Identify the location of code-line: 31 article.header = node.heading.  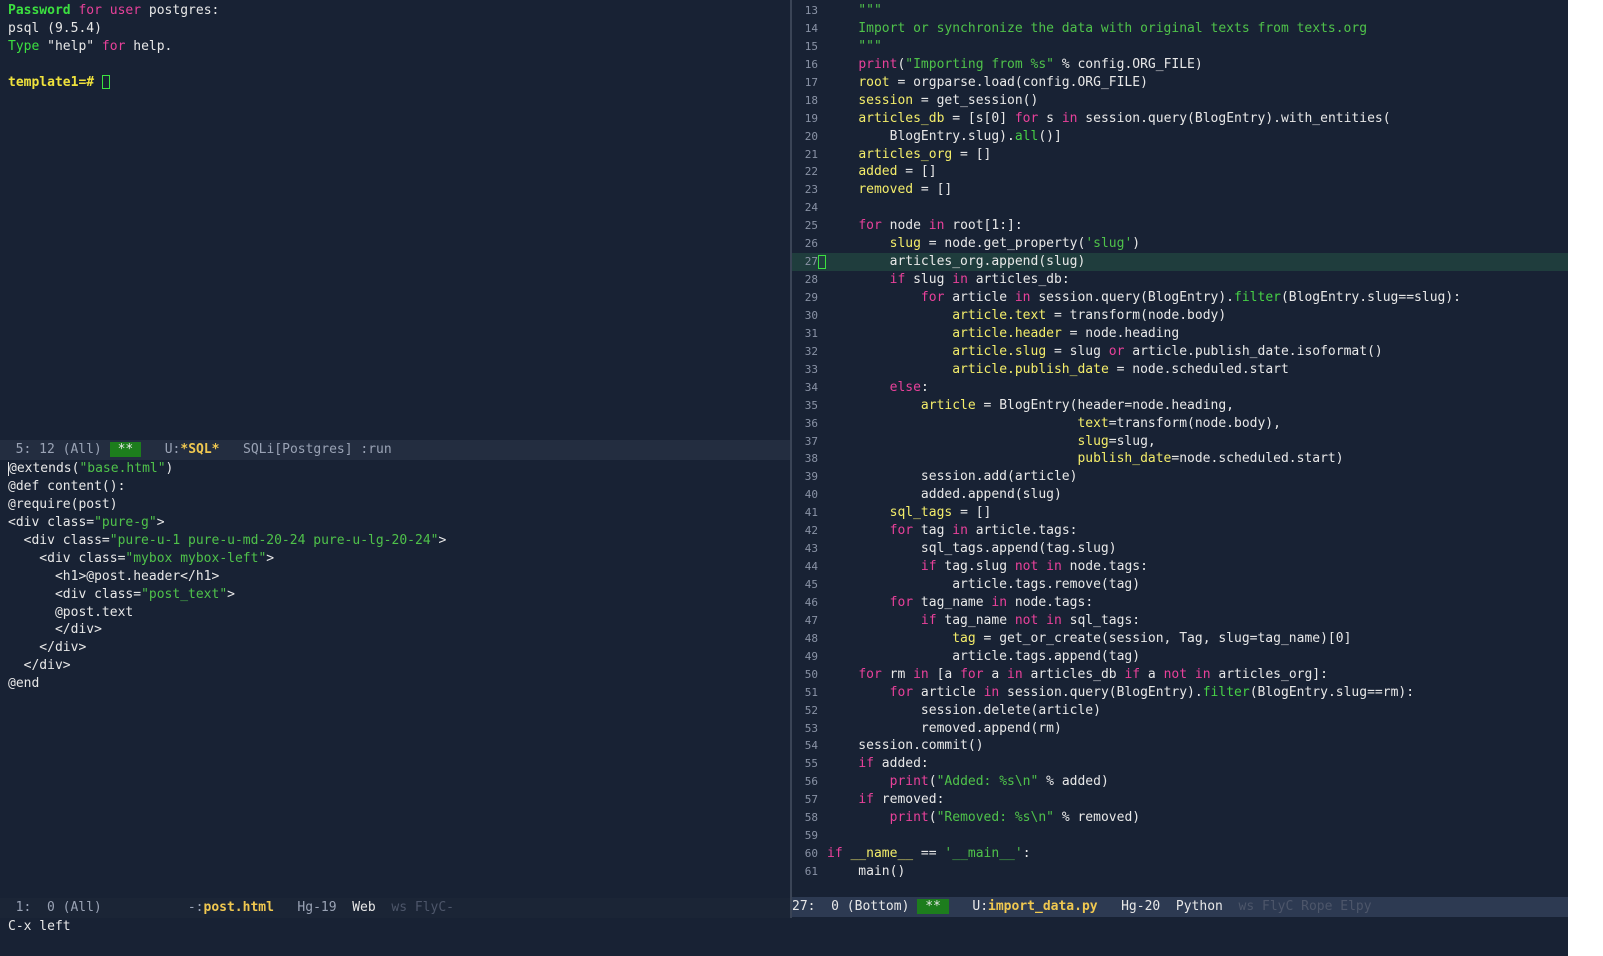
(1180, 334).